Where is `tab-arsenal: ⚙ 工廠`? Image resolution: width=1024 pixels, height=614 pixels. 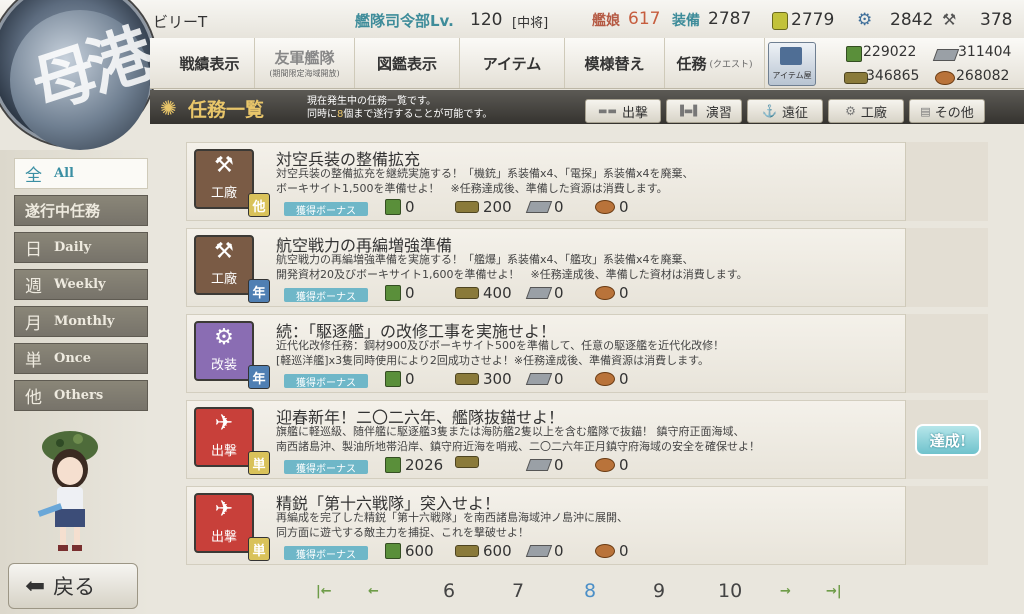 tab-arsenal: ⚙ 工廠 is located at coordinates (866, 111).